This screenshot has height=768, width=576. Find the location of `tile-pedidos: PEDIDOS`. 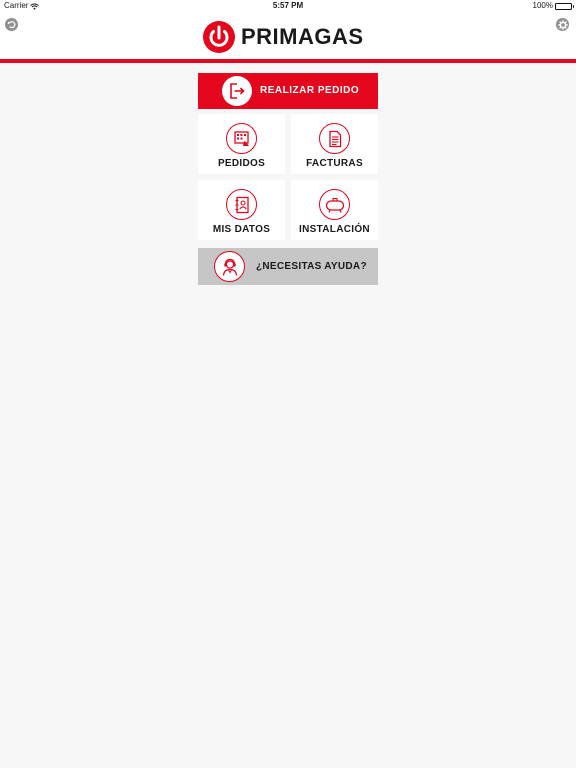

tile-pedidos: PEDIDOS is located at coordinates (241, 144).